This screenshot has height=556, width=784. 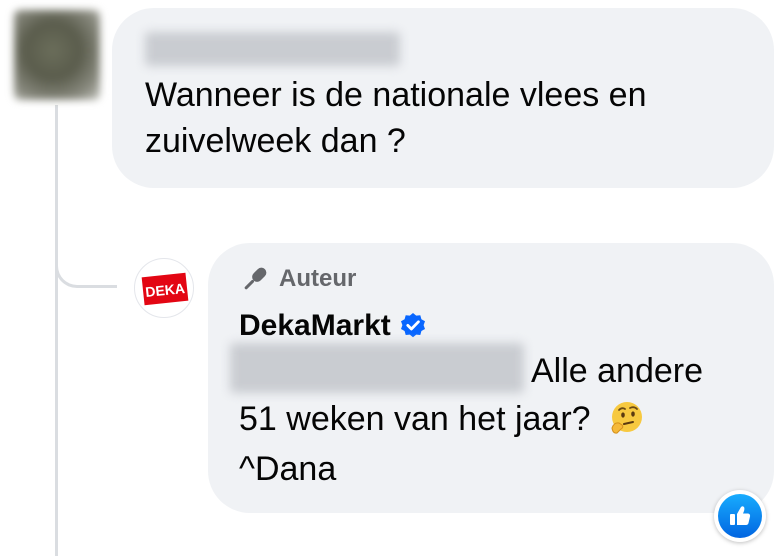 What do you see at coordinates (415, 419) in the screenshot?
I see `reply-text-line-2-text: 51 weken van het jaar?` at bounding box center [415, 419].